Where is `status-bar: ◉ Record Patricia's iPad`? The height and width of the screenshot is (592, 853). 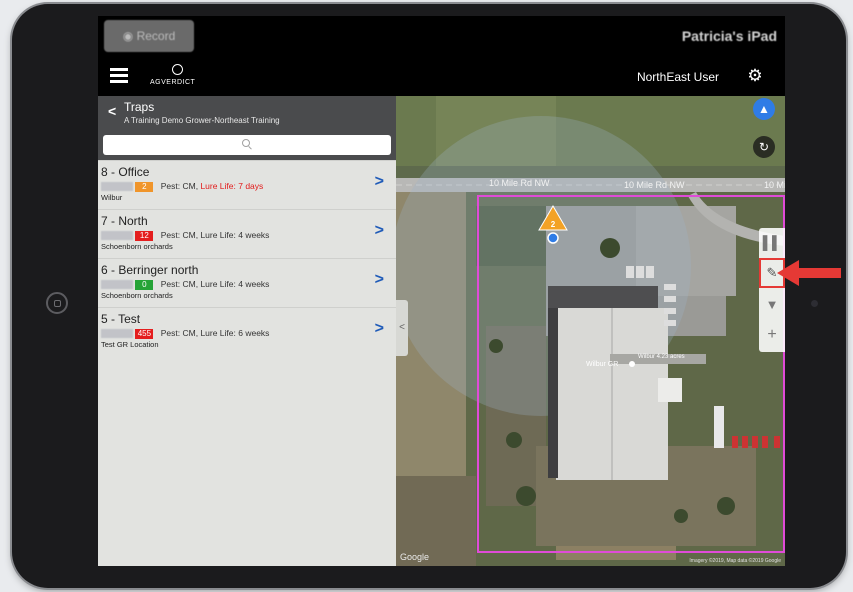
status-bar: ◉ Record Patricia's iPad is located at coordinates (441, 36).